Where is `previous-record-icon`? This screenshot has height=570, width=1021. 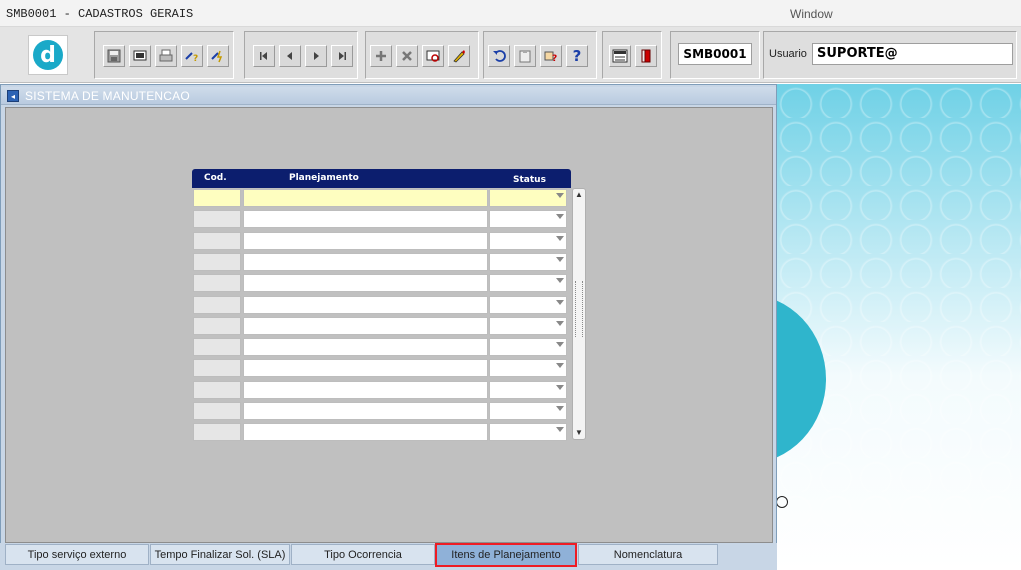 previous-record-icon is located at coordinates (290, 56).